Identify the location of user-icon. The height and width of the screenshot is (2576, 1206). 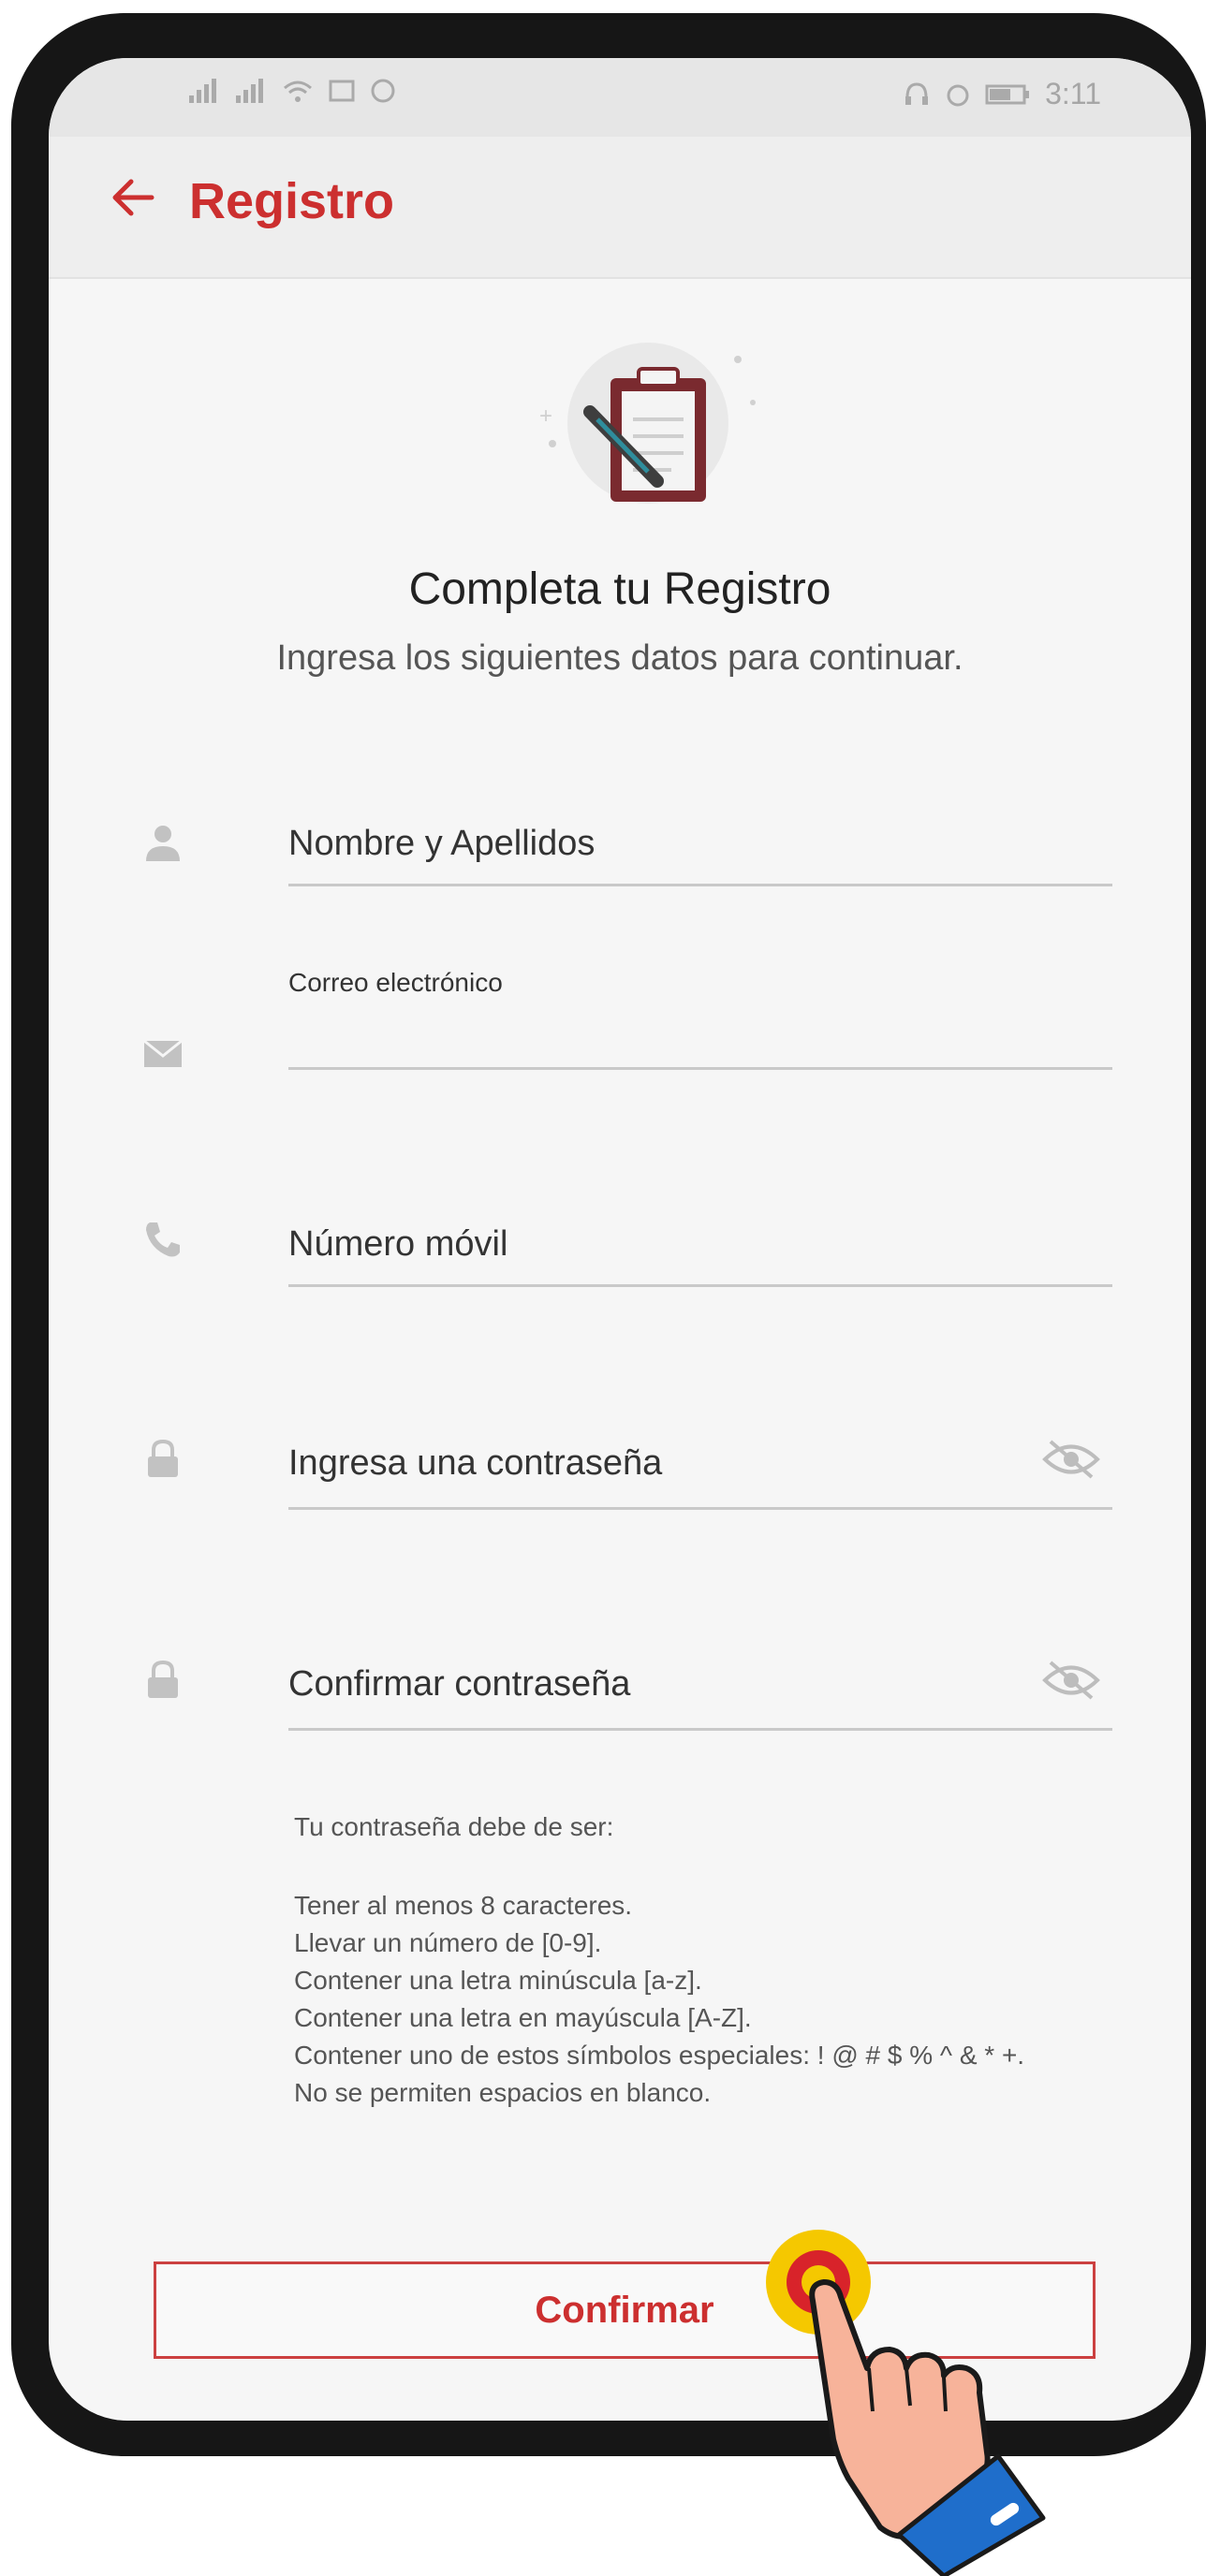
(163, 843).